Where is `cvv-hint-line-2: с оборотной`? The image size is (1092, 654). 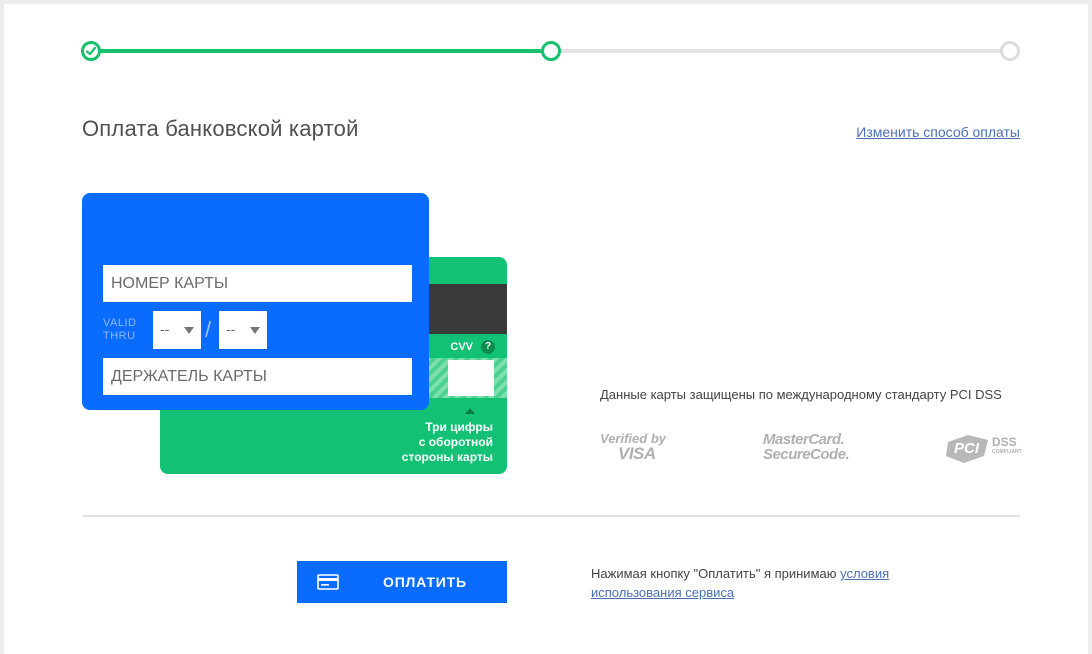 cvv-hint-line-2: с оборотной is located at coordinates (455, 442).